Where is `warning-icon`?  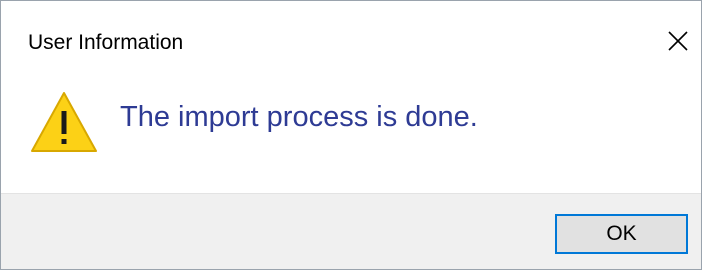 warning-icon is located at coordinates (64, 122).